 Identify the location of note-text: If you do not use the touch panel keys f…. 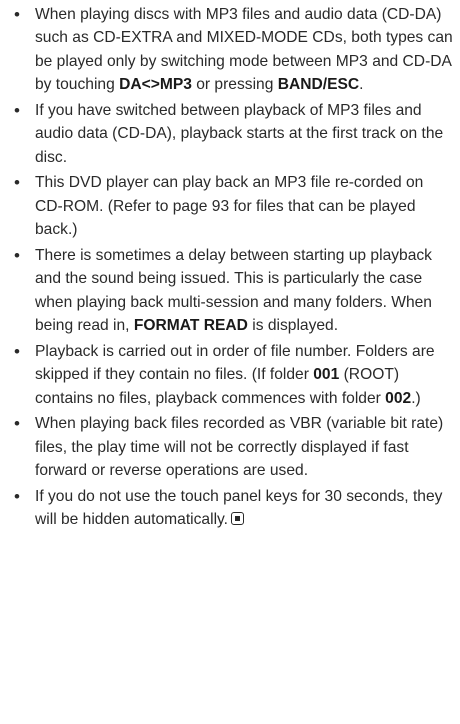
(238, 508).